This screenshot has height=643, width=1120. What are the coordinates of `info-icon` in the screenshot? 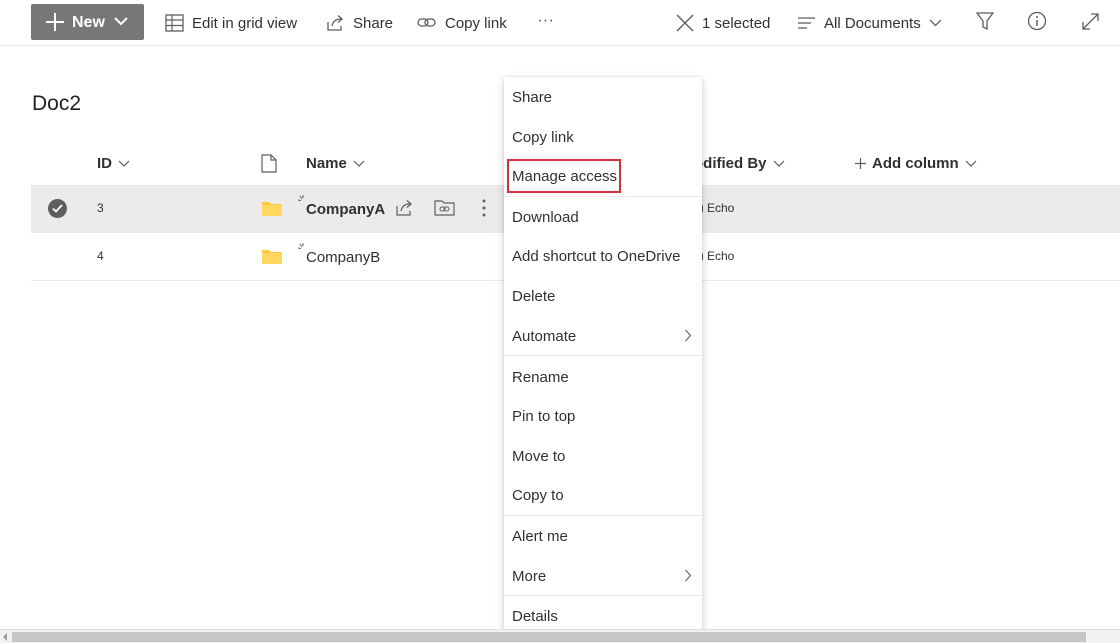 It's located at (1037, 21).